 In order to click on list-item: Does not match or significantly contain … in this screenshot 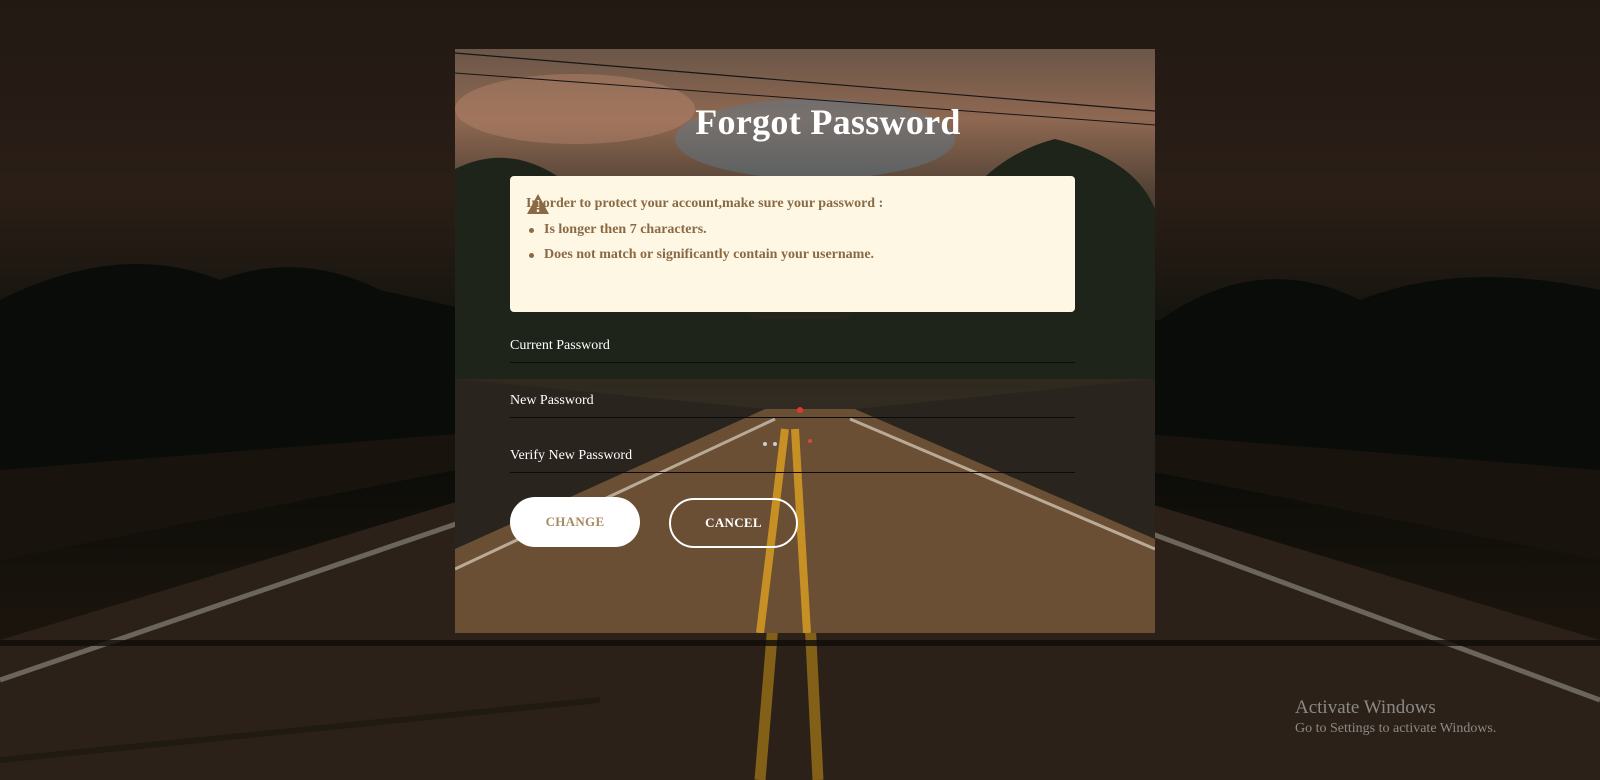, I will do `click(701, 254)`.